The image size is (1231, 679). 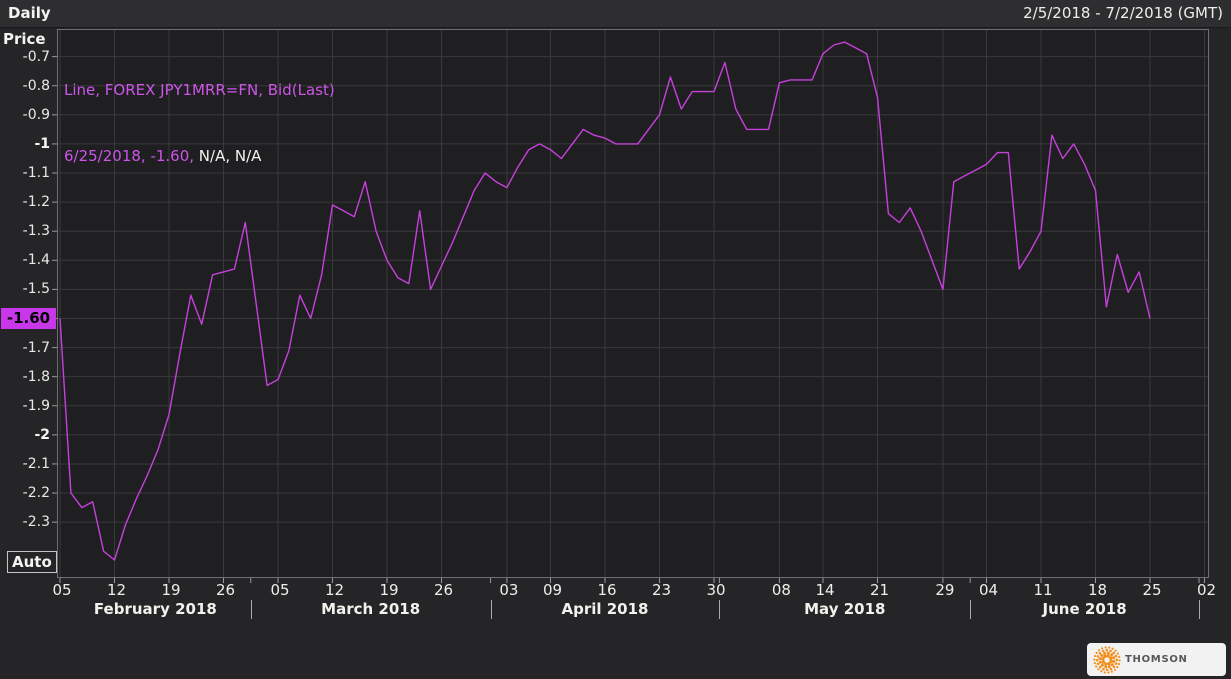 What do you see at coordinates (1206, 590) in the screenshot?
I see `x-axis-day-label: 02` at bounding box center [1206, 590].